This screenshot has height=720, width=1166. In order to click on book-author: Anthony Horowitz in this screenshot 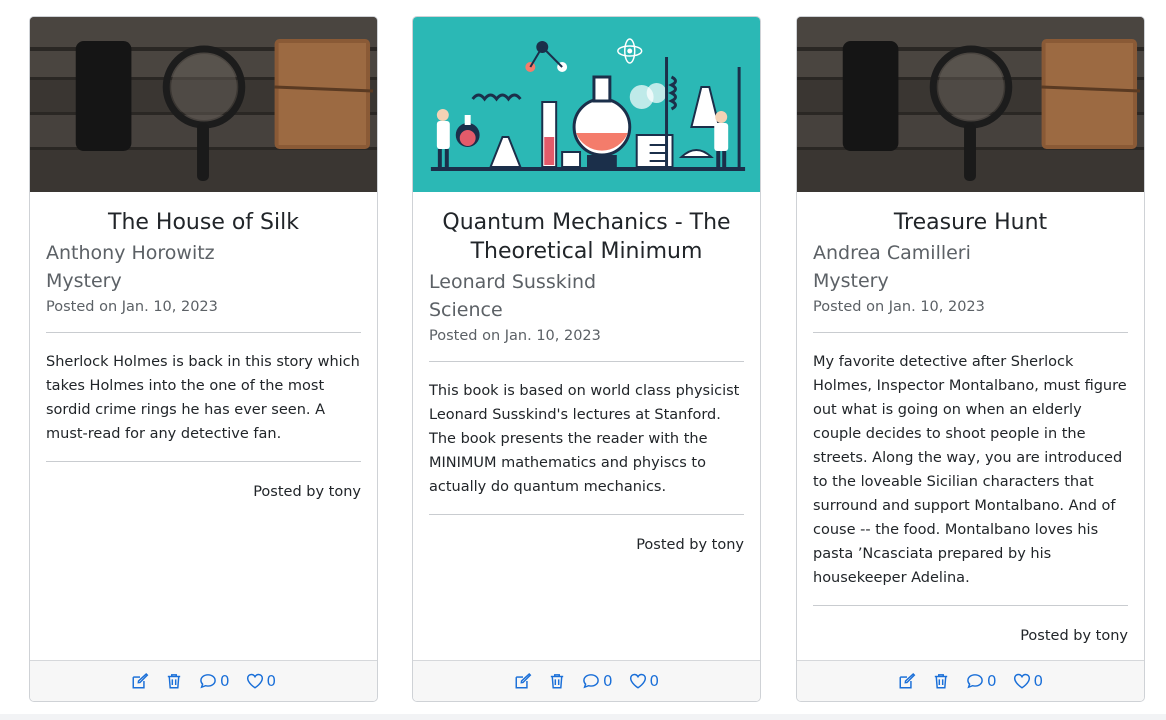, I will do `click(130, 253)`.